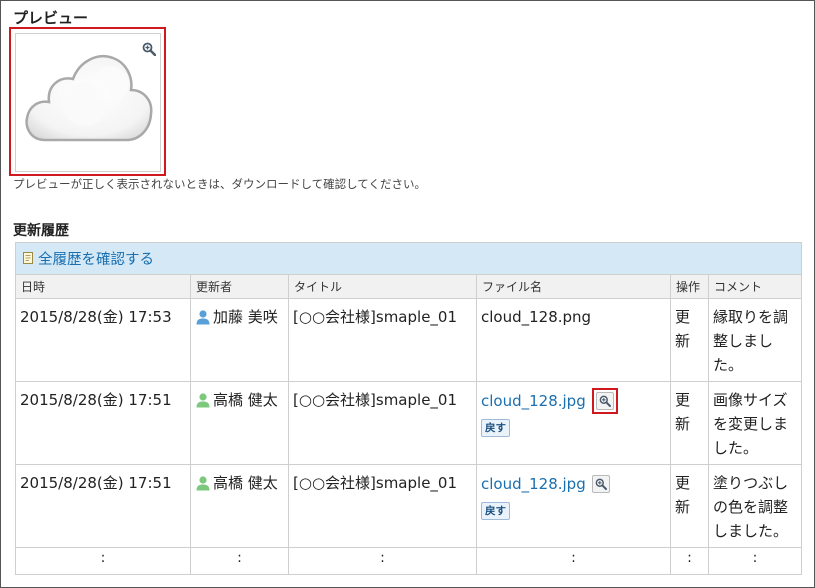 The width and height of the screenshot is (815, 588). What do you see at coordinates (103, 286) in the screenshot?
I see `col-datetime: 日時` at bounding box center [103, 286].